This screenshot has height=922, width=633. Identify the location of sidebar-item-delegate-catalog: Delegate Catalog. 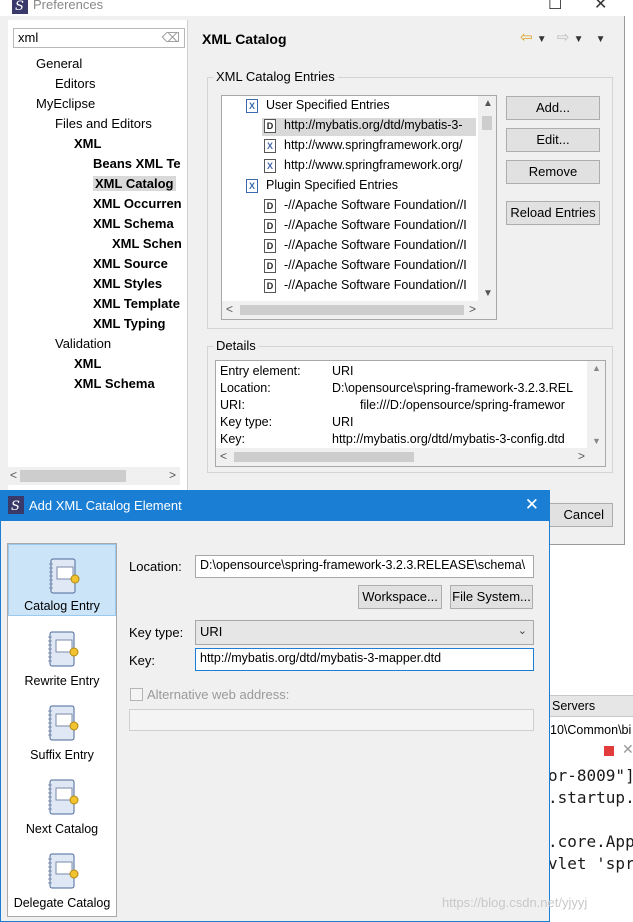
(62, 876).